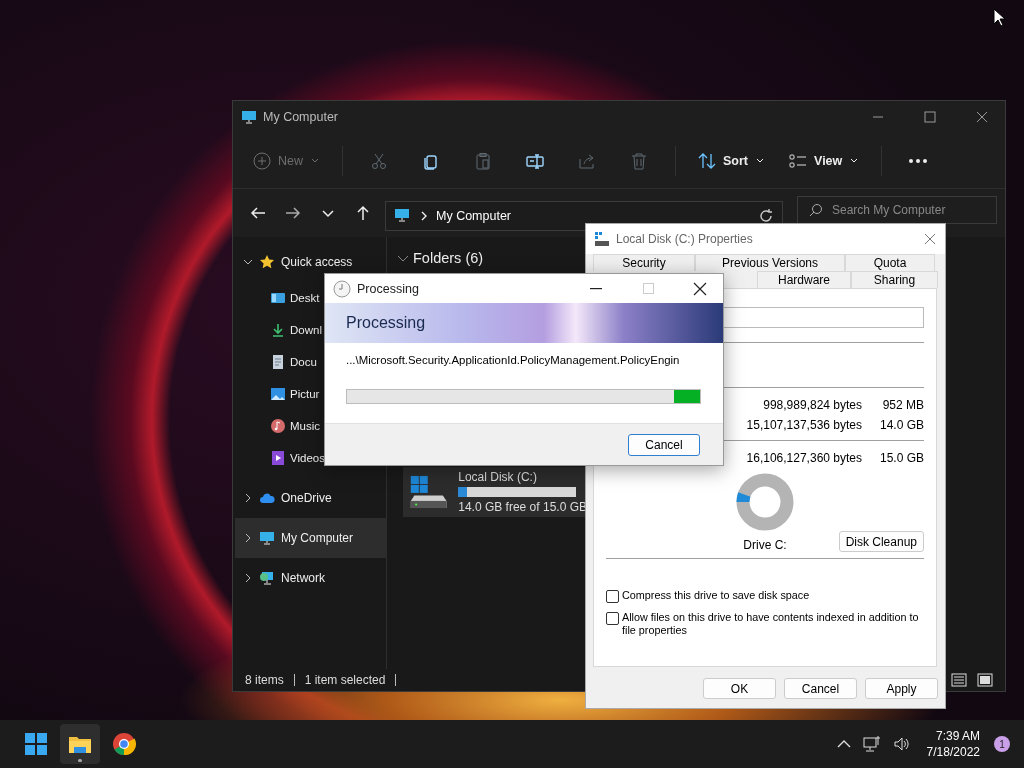 This screenshot has height=768, width=1024. Describe the element at coordinates (716, 595) in the screenshot. I see `checkbox-label: Compress this drive to save disk space` at that location.